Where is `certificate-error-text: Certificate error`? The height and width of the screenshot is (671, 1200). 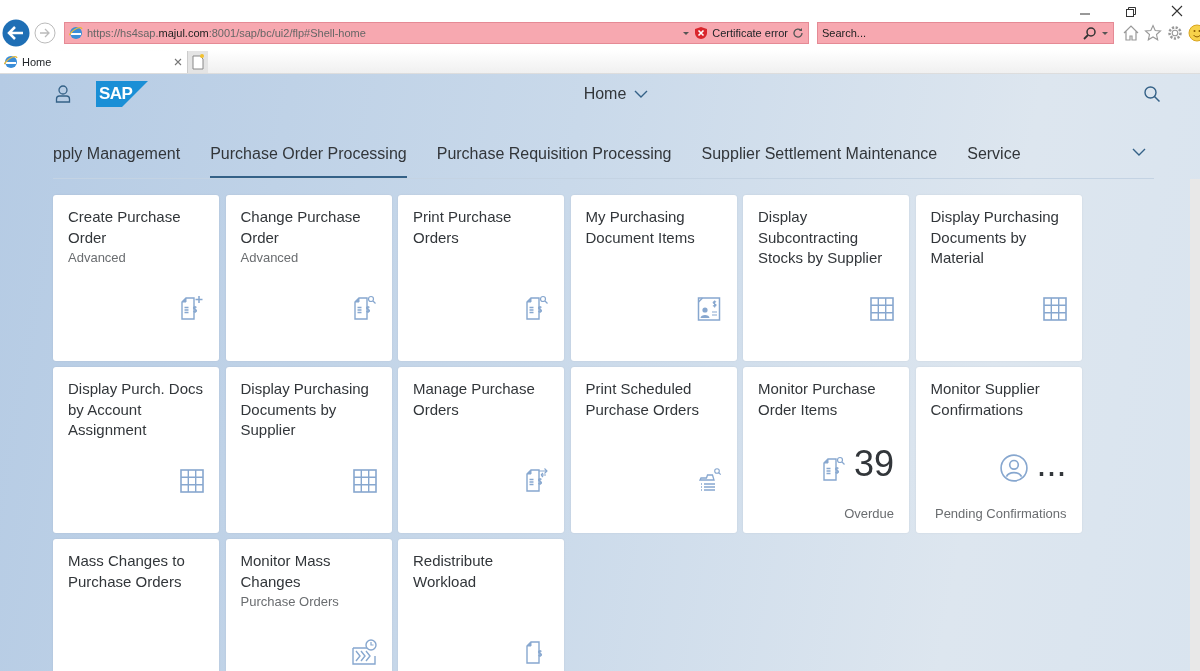
certificate-error-text: Certificate error is located at coordinates (750, 33).